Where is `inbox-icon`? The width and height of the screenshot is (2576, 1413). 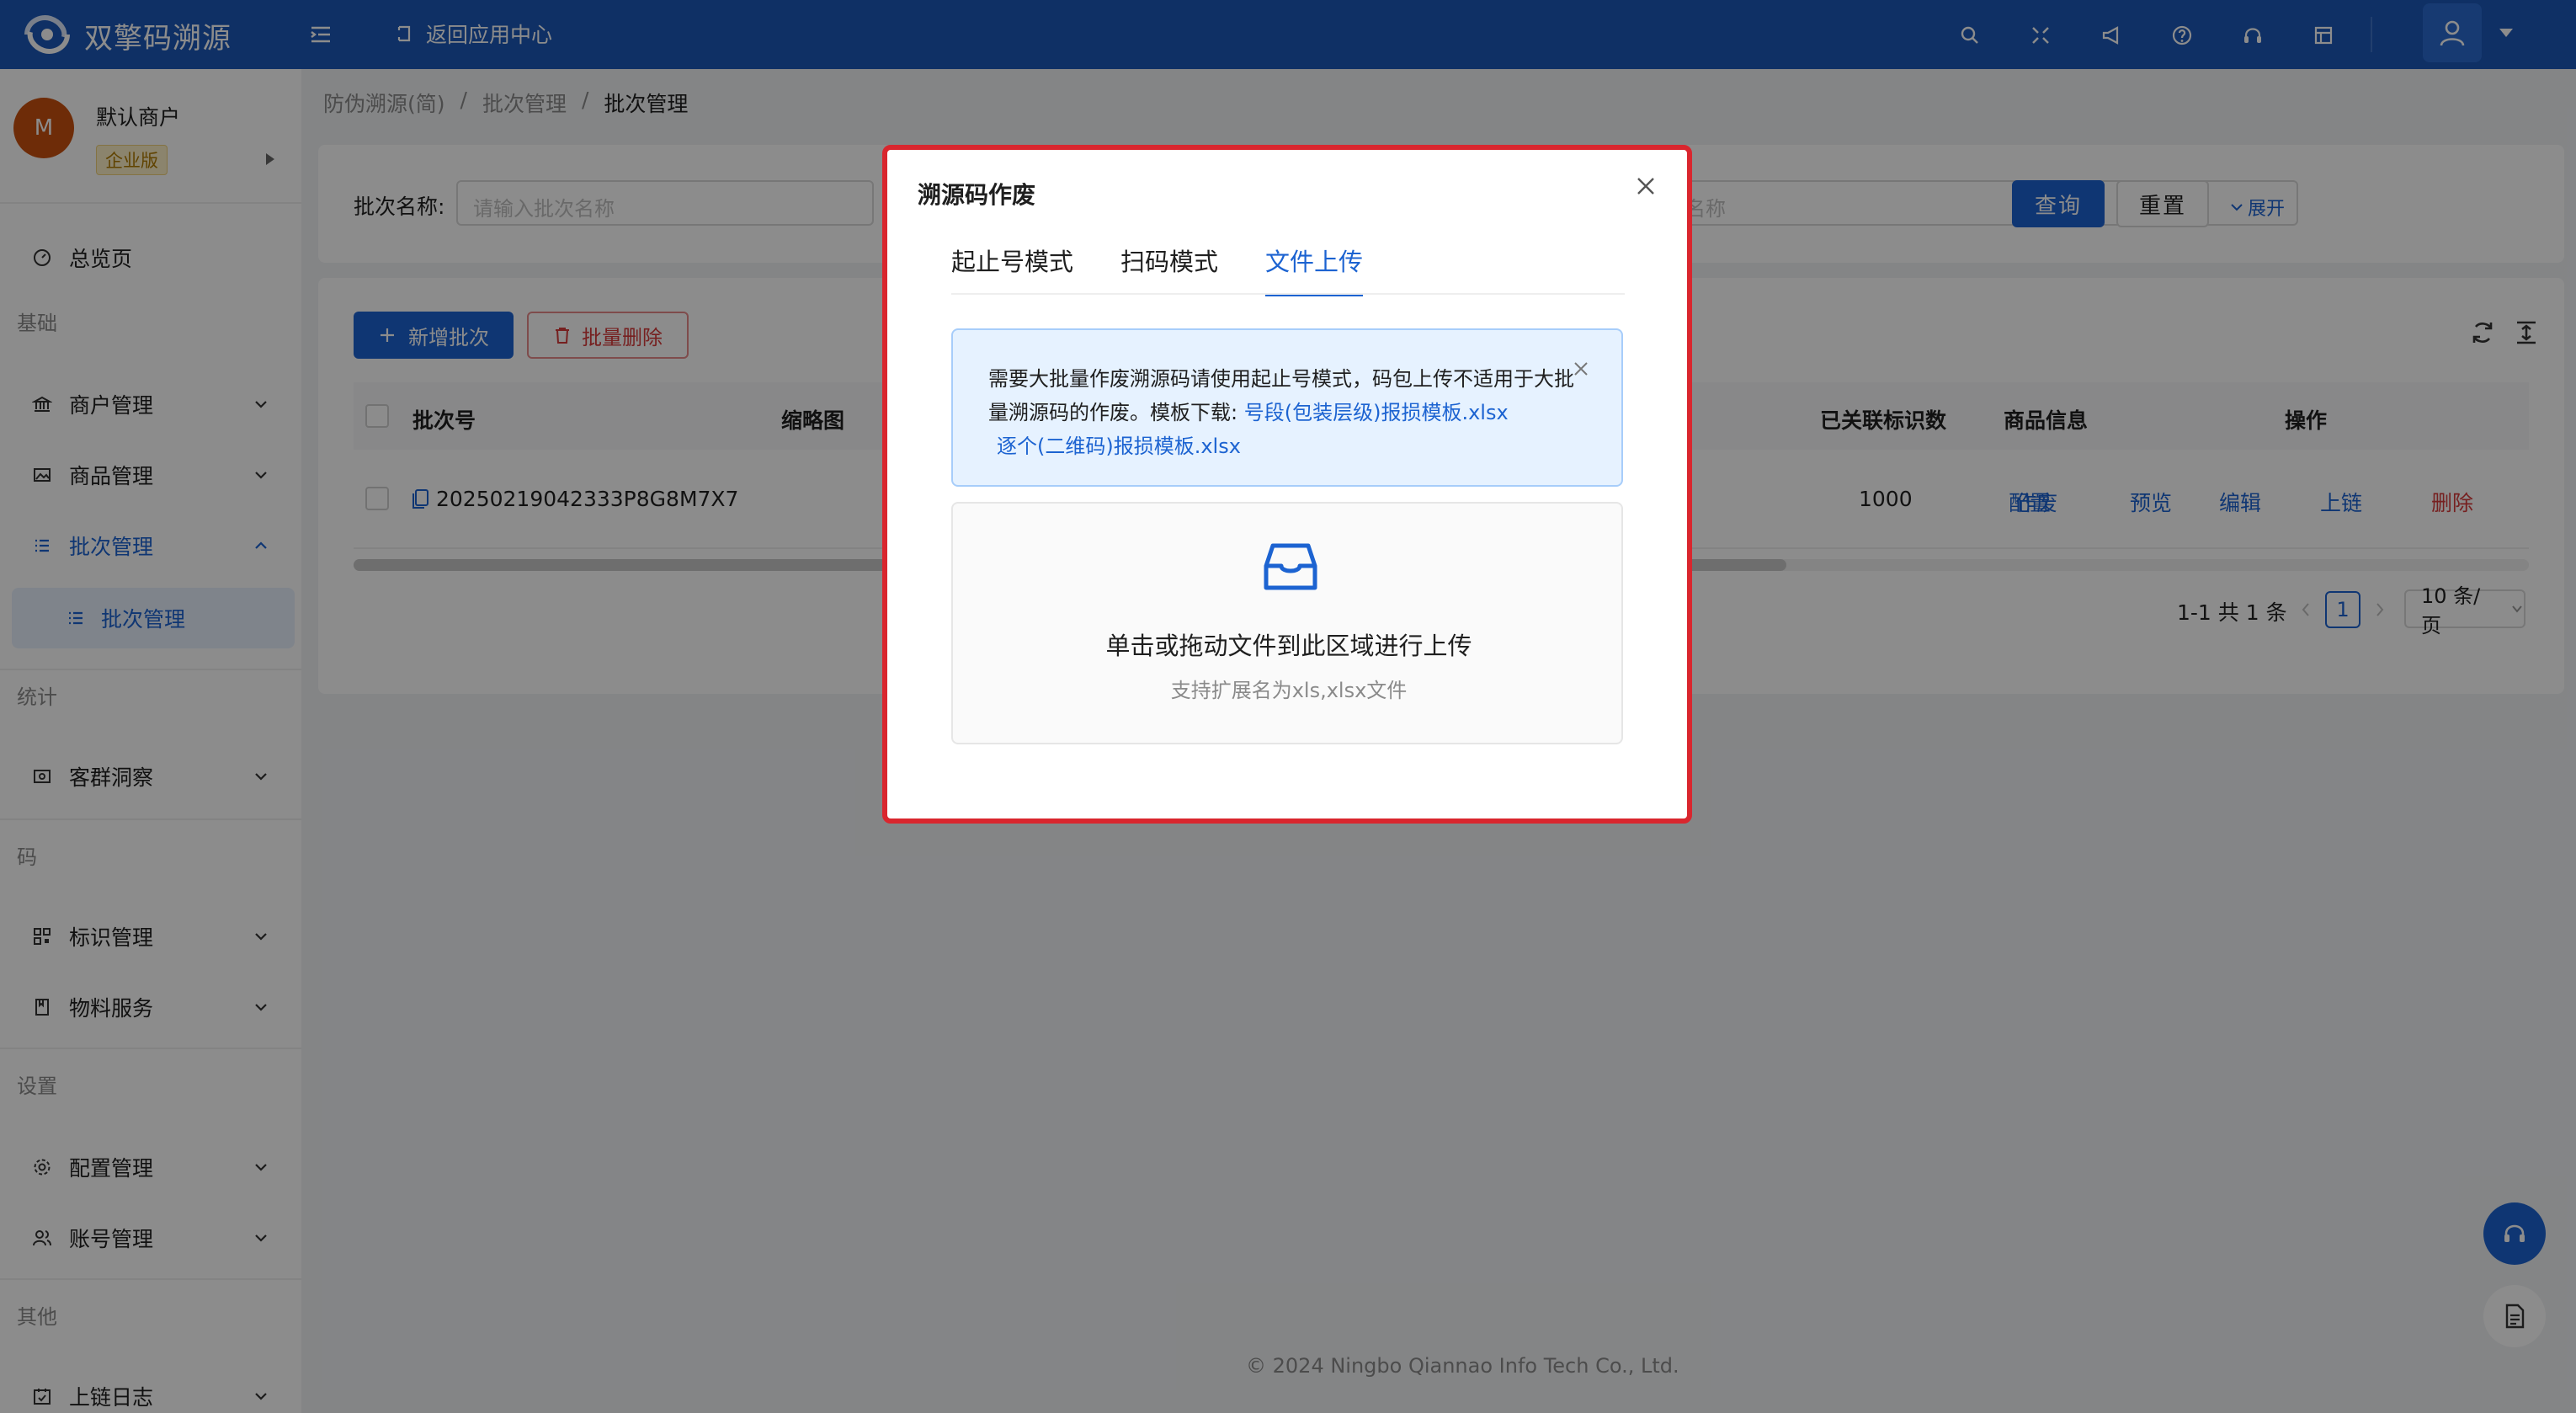 inbox-icon is located at coordinates (1290, 566).